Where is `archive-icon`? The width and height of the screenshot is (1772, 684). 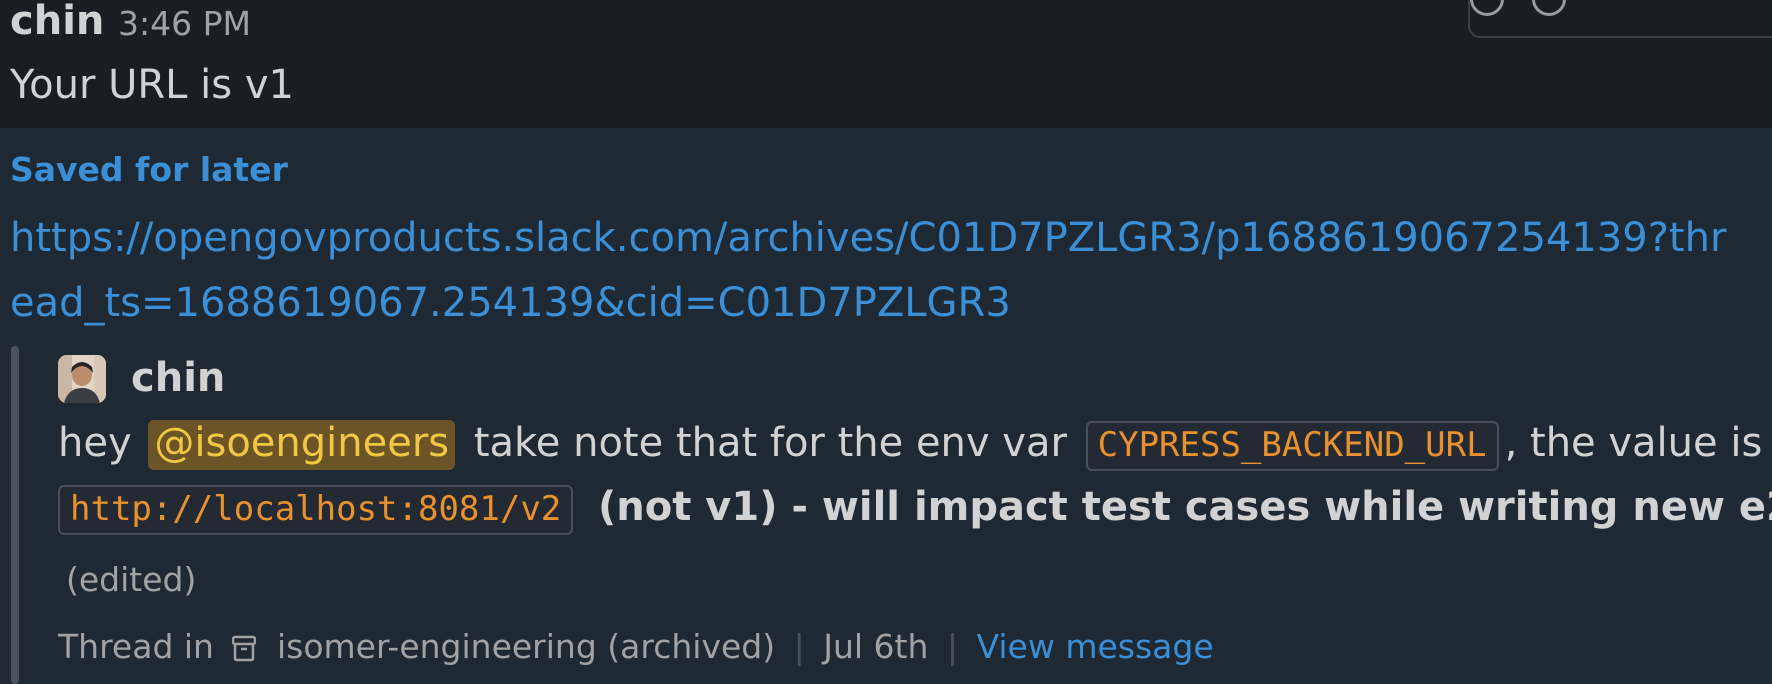
archive-icon is located at coordinates (244, 648).